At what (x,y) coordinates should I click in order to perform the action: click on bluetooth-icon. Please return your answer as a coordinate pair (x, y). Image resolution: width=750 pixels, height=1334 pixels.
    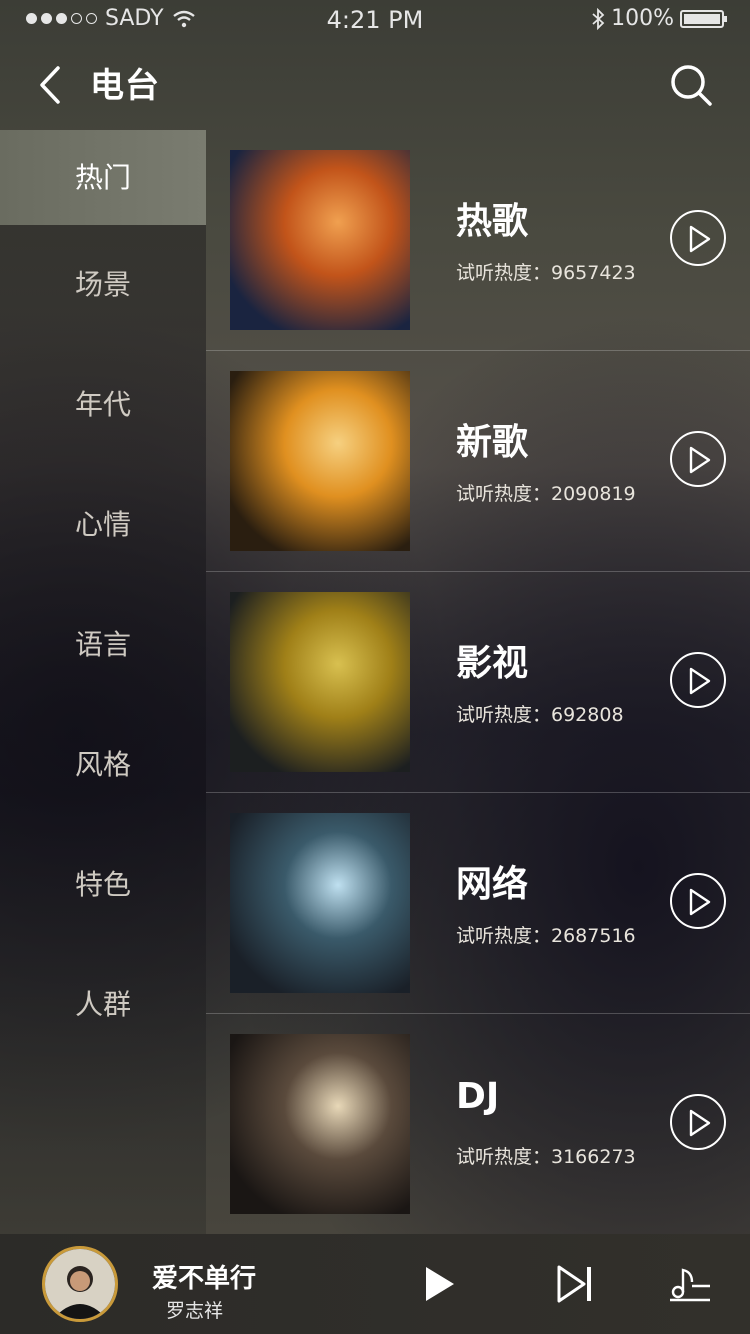
    Looking at the image, I should click on (598, 18).